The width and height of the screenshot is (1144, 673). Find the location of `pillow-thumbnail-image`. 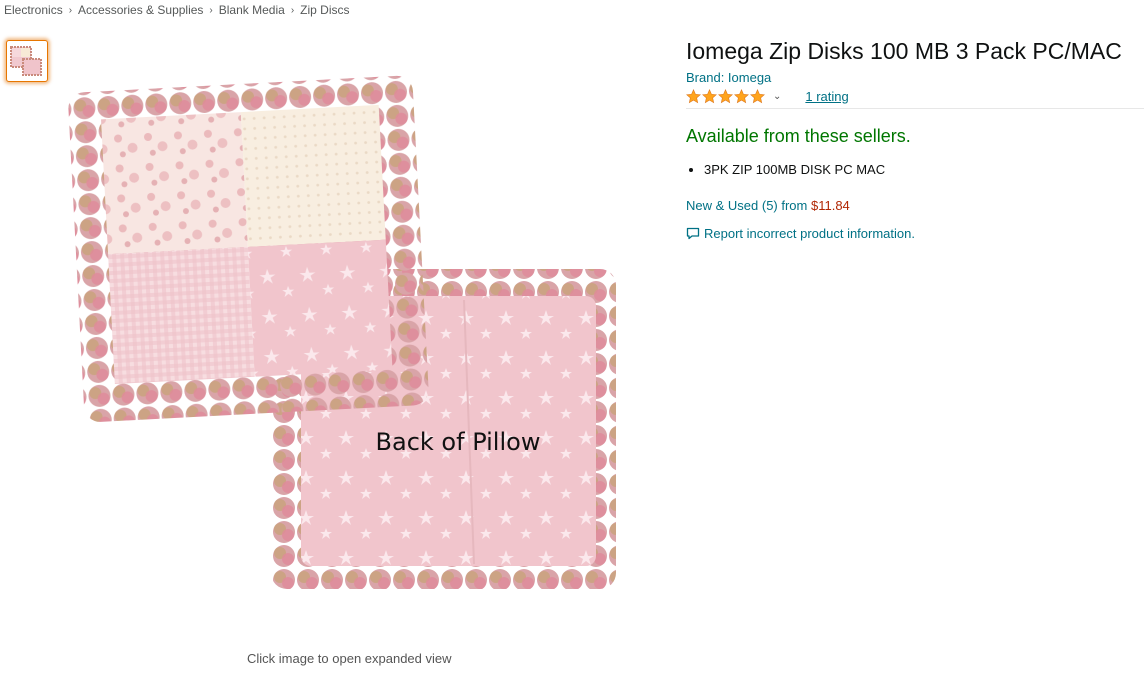

pillow-thumbnail-image is located at coordinates (26, 61).